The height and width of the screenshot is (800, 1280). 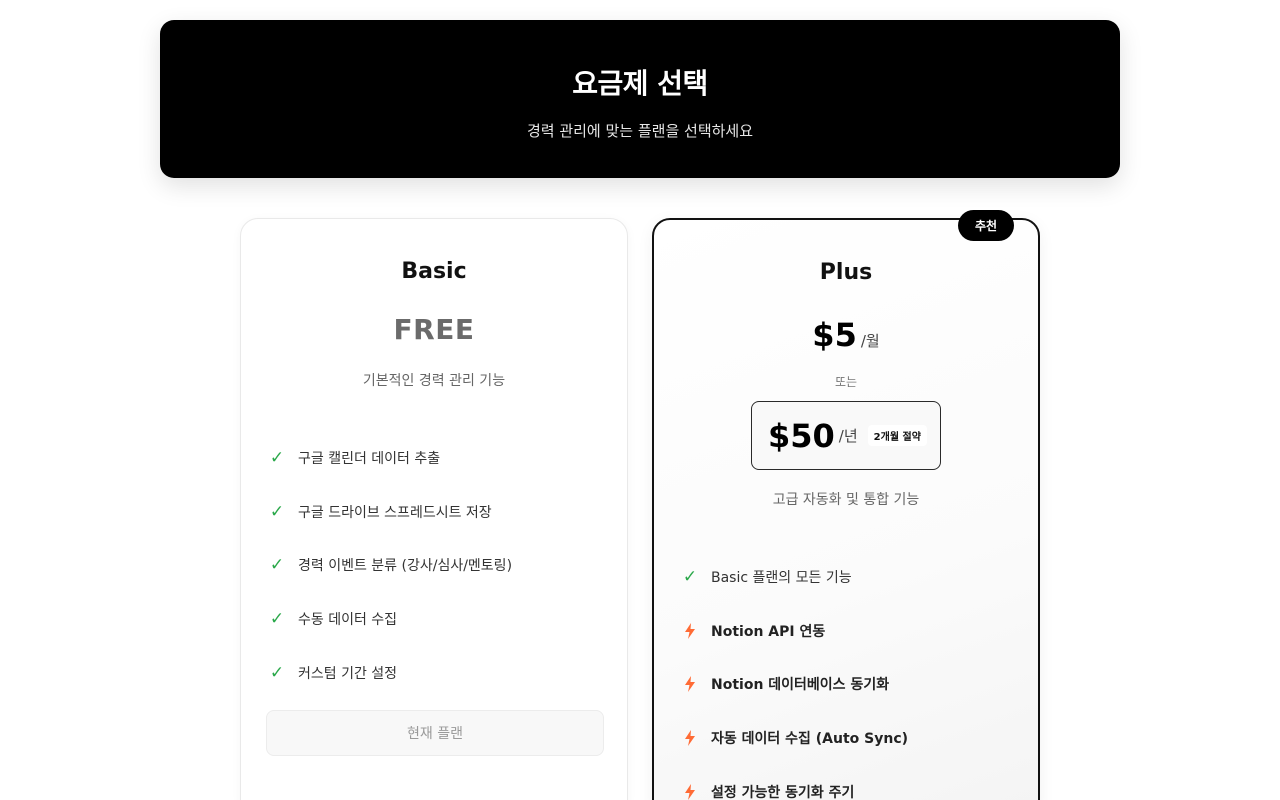 I want to click on pricing-header: 요금제 선택 경력 관리에 맞는 플랜을 선택하세요, so click(x=640, y=99).